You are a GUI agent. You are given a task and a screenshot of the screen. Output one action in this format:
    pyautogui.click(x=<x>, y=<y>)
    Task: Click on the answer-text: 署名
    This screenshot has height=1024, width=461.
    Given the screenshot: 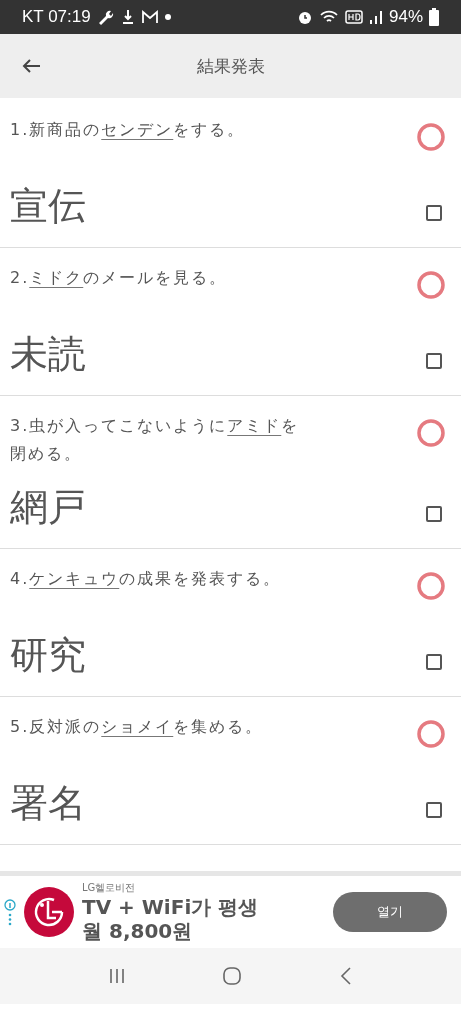 What is the action you would take?
    pyautogui.click(x=48, y=803)
    